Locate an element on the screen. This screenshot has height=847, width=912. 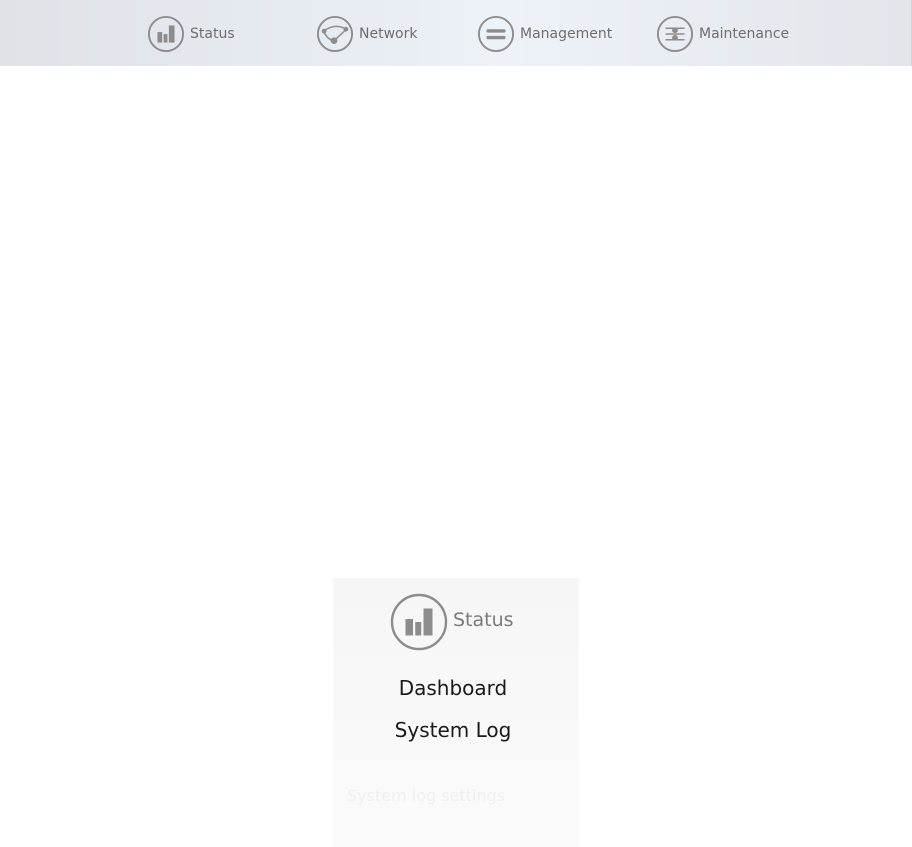
menu-item-dashboard: Dashboard is located at coordinates (453, 688).